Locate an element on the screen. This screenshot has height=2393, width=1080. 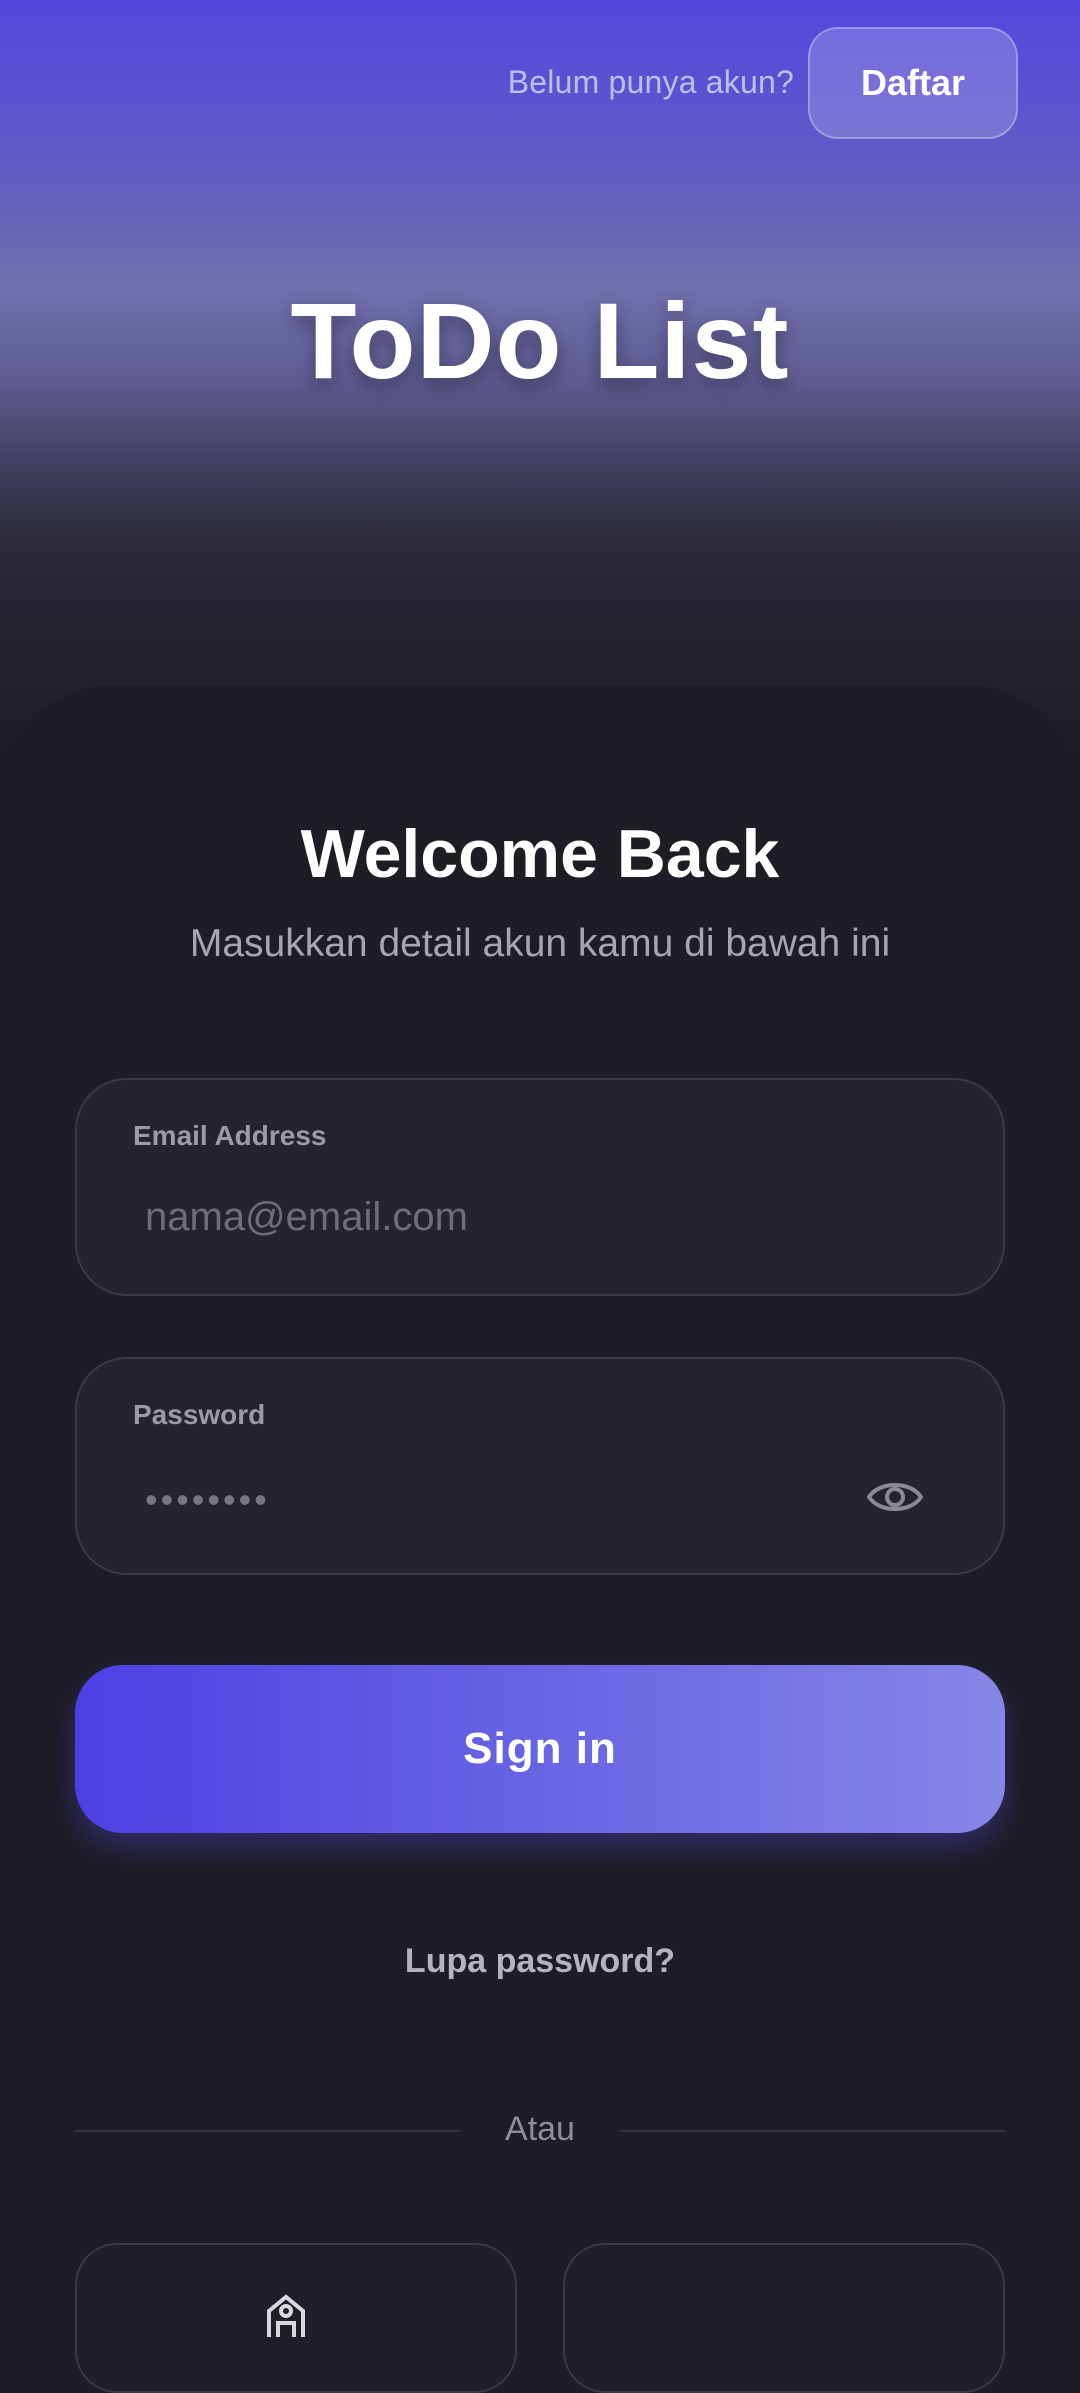
password-label: Password is located at coordinates (199, 1414).